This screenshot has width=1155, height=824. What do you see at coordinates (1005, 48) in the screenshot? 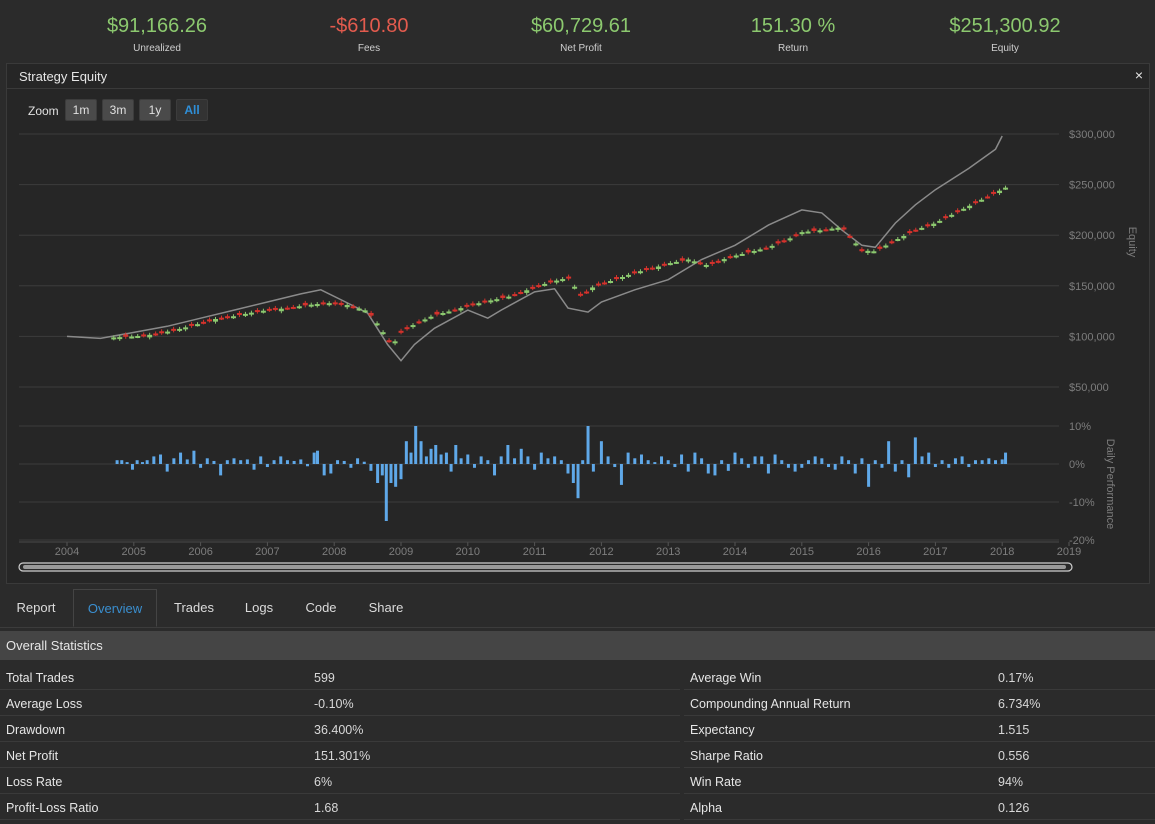
I see `kpi-label: Equity` at bounding box center [1005, 48].